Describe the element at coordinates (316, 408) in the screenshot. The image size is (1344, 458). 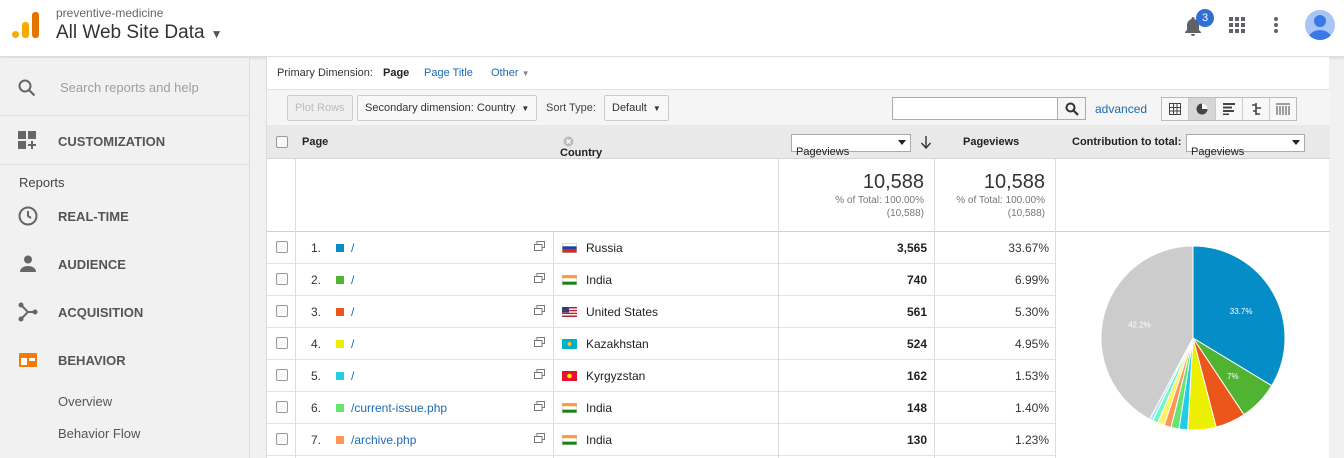
I see `row-number: 6.` at that location.